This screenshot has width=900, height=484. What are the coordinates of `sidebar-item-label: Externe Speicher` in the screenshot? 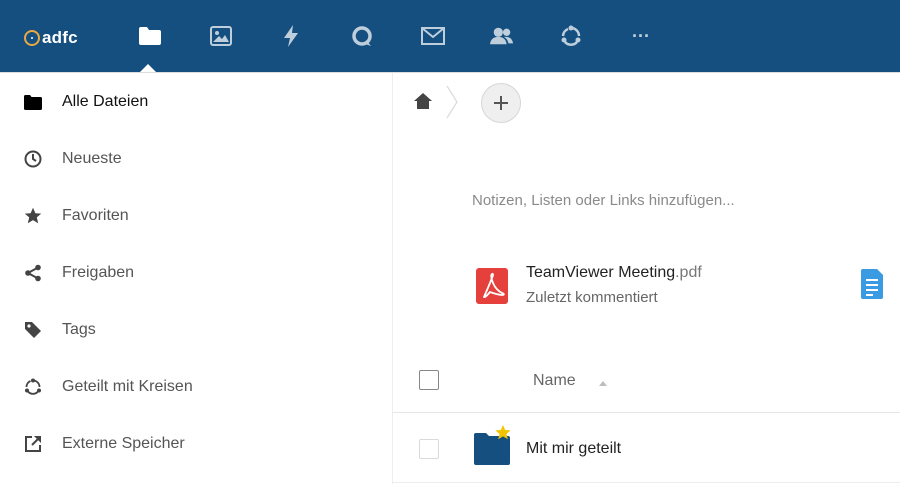 It's located at (123, 443).